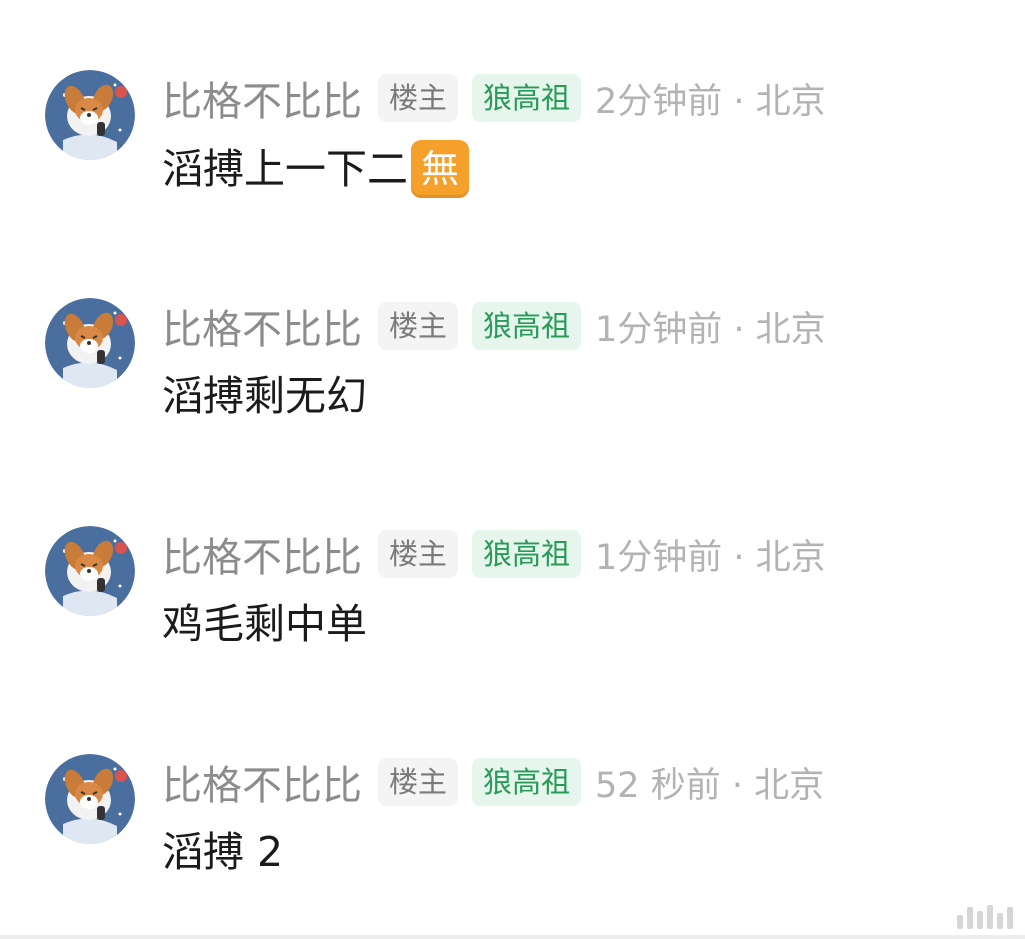  What do you see at coordinates (512, 937) in the screenshot?
I see `bottom-divider` at bounding box center [512, 937].